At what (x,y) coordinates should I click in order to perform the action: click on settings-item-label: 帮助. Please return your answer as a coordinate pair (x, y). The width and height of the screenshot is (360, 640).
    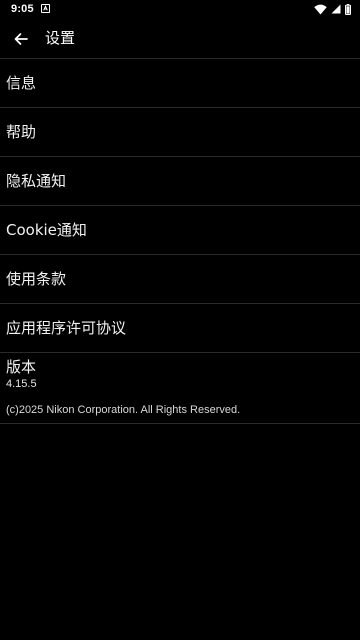
    Looking at the image, I should click on (21, 132).